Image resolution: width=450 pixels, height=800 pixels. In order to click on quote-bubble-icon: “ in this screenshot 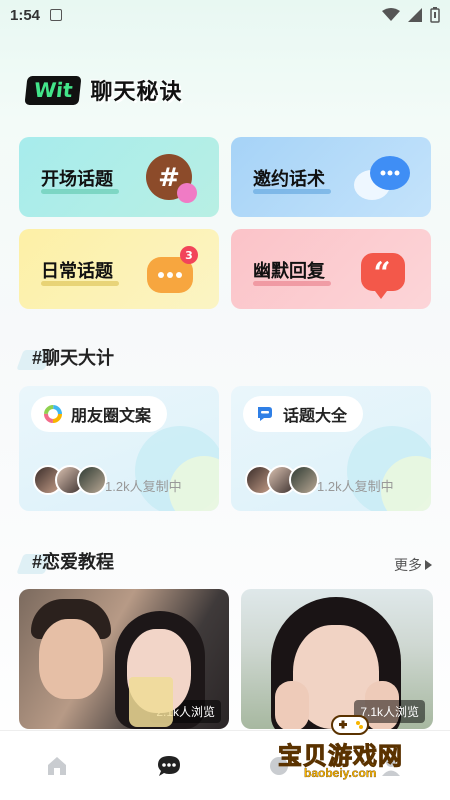, I will do `click(383, 276)`.